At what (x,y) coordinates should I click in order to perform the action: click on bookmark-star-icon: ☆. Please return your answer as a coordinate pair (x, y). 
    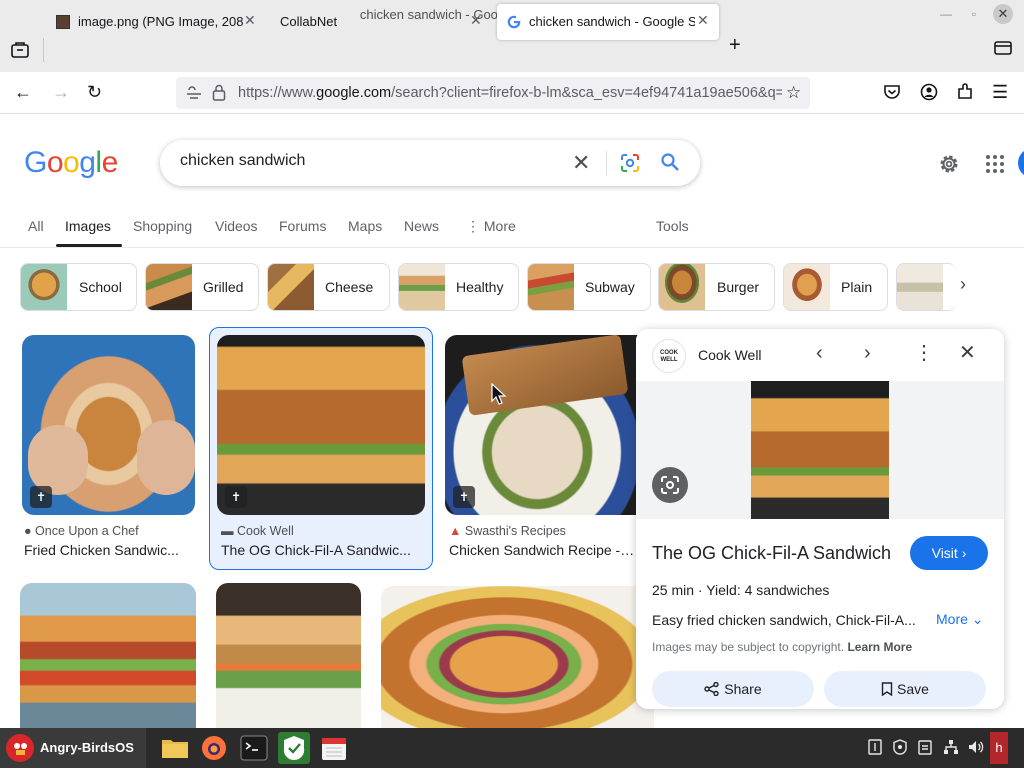
    Looking at the image, I should click on (793, 93).